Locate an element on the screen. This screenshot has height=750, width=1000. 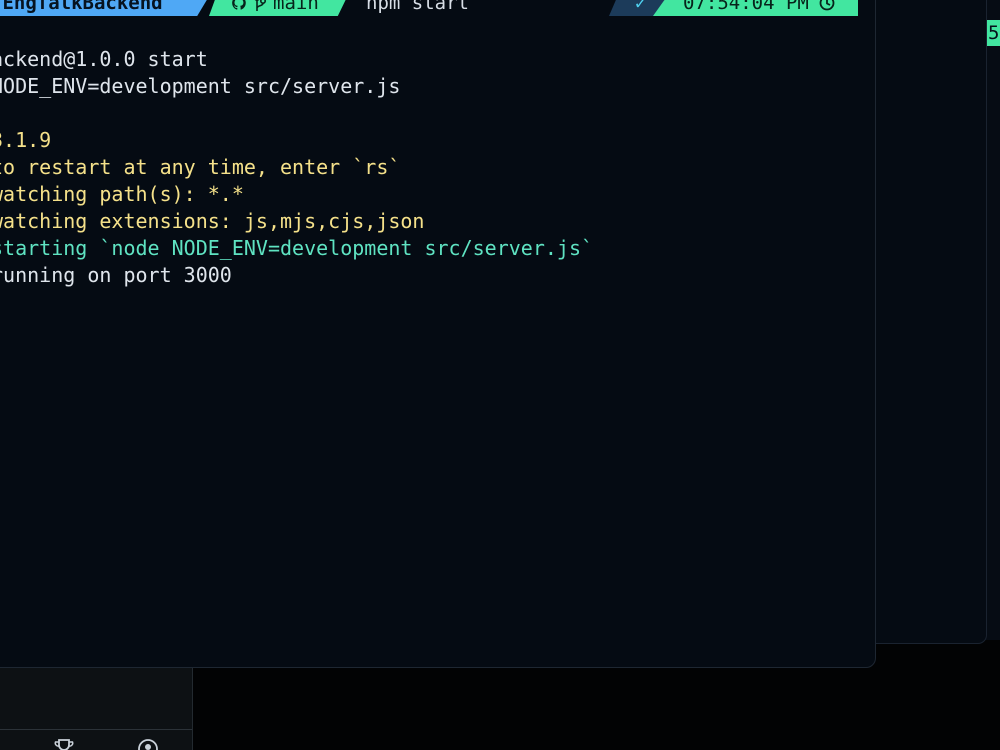
user-circle-icon is located at coordinates (148, 744).